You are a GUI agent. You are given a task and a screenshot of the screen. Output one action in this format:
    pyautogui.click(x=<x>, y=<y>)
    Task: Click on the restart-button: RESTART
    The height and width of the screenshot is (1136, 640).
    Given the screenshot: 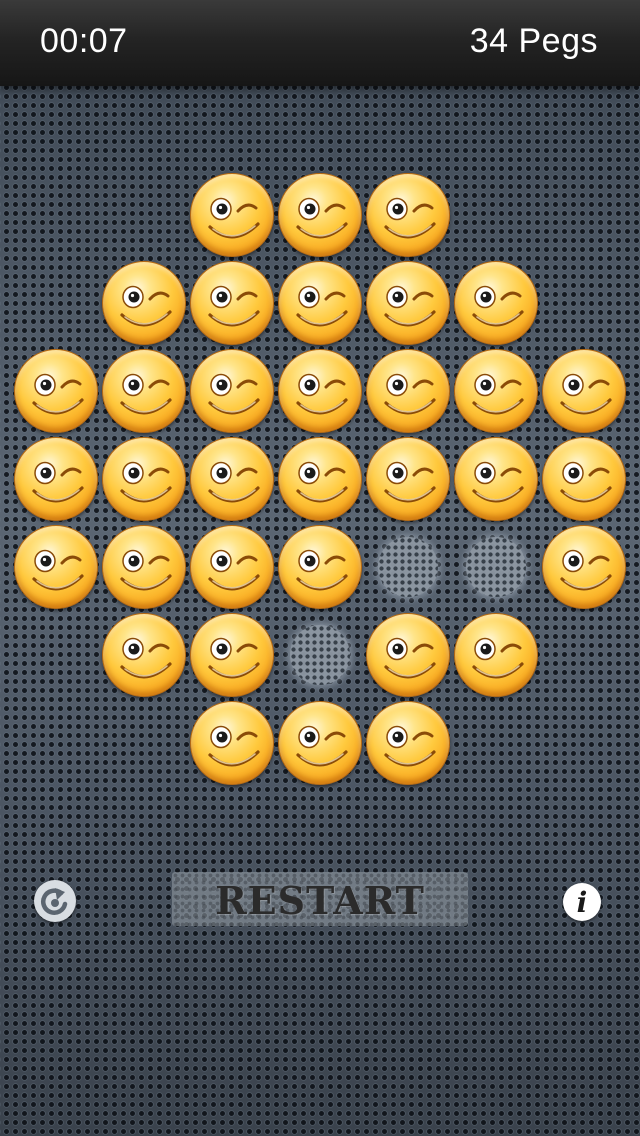 What is the action you would take?
    pyautogui.click(x=320, y=899)
    